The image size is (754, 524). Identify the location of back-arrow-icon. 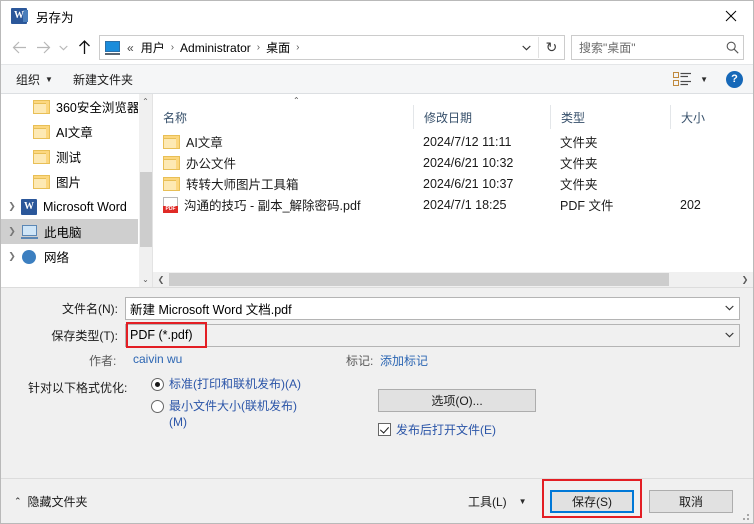
(19, 47).